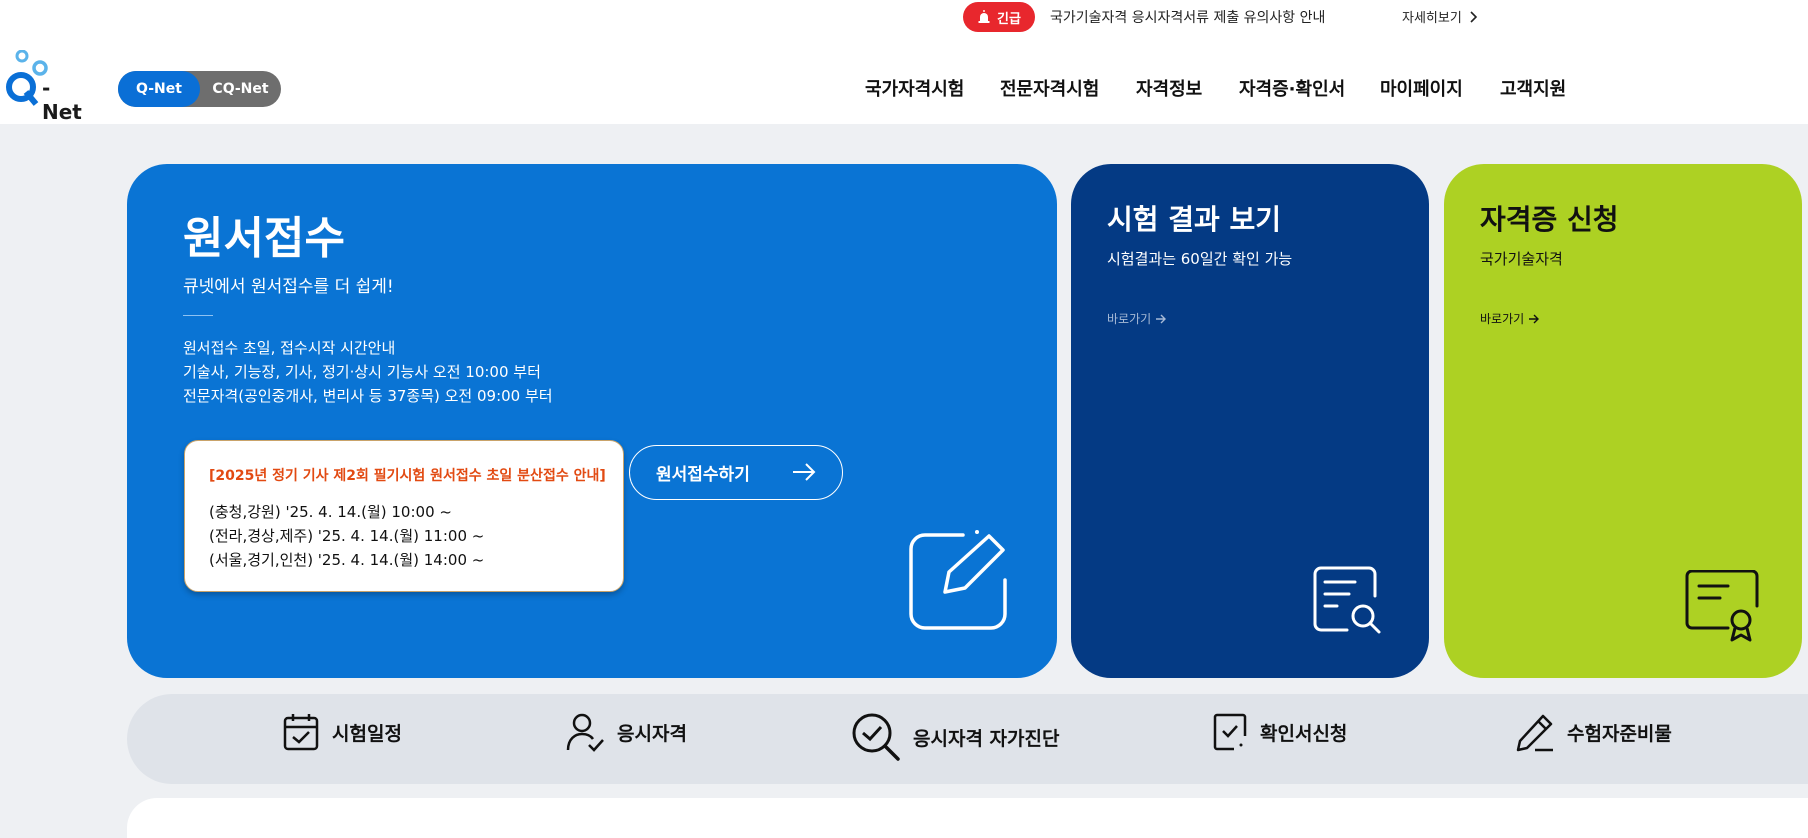 The image size is (1808, 838). I want to click on logo-text: - Net, so click(62, 100).